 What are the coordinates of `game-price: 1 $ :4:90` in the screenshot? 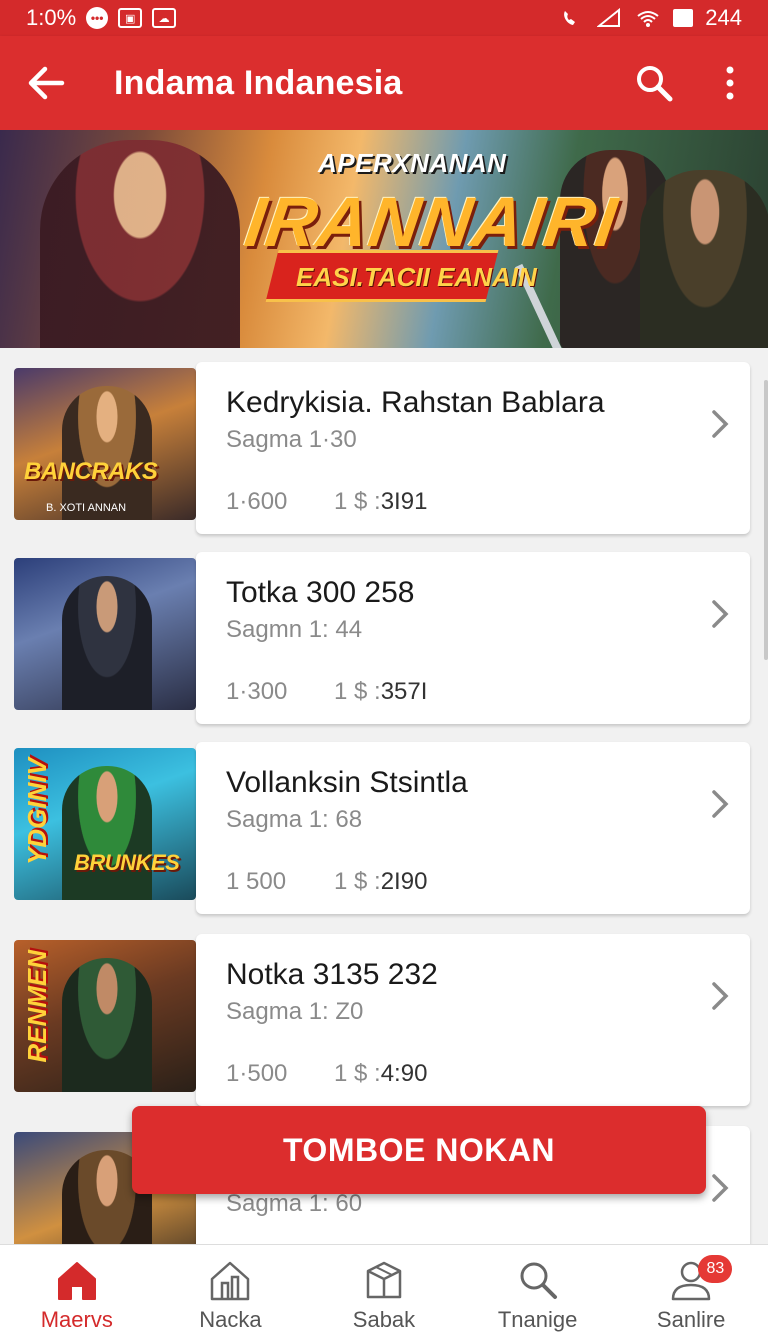 It's located at (381, 1073).